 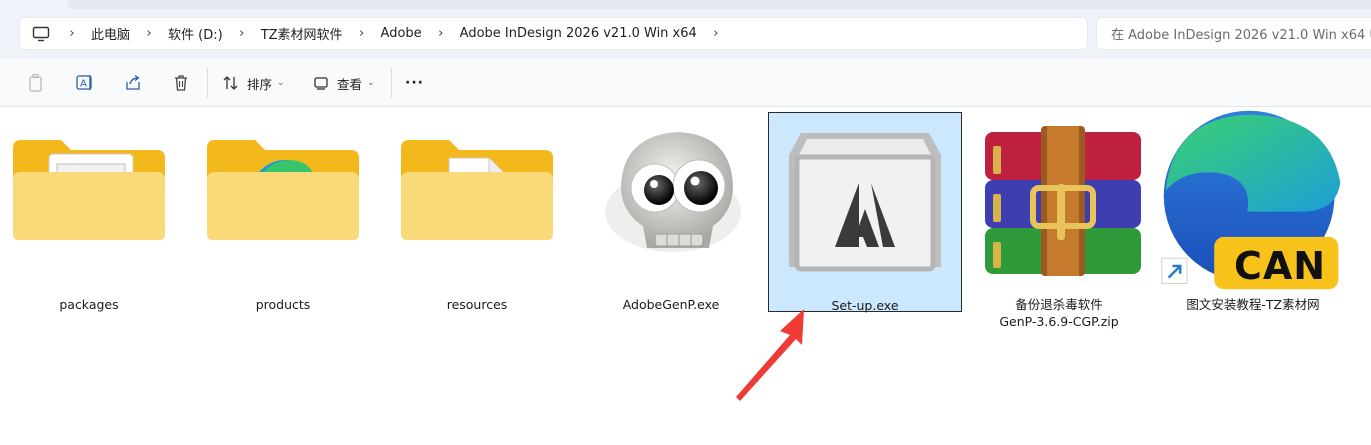 I want to click on view-button: 查看 ⌄, so click(x=344, y=83).